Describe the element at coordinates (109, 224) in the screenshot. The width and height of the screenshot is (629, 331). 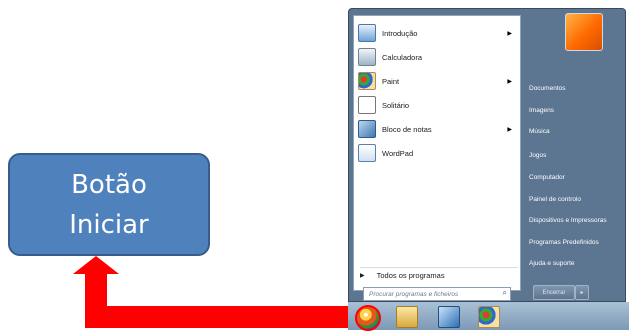
I see `callout-line-2: Iniciar` at that location.